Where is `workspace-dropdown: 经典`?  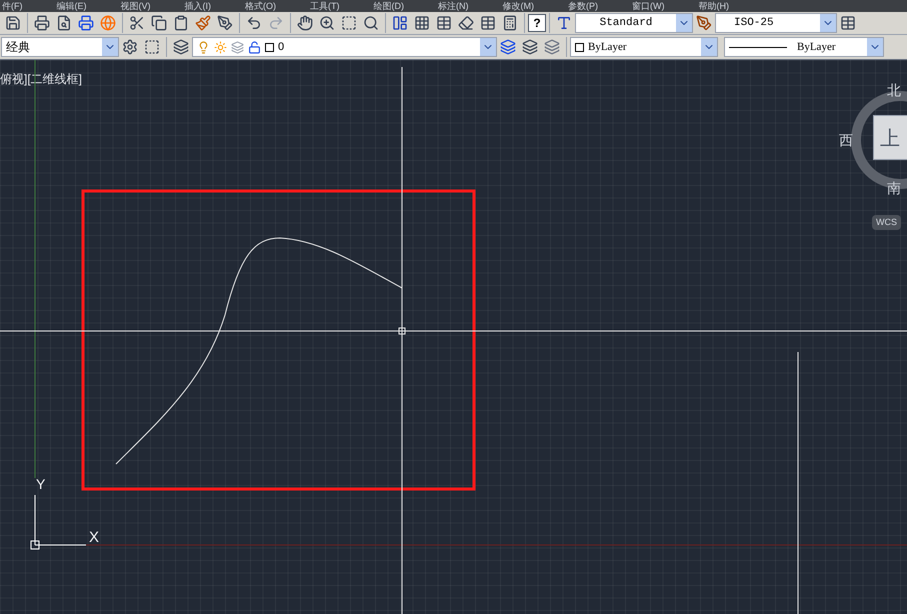
workspace-dropdown: 经典 is located at coordinates (60, 47).